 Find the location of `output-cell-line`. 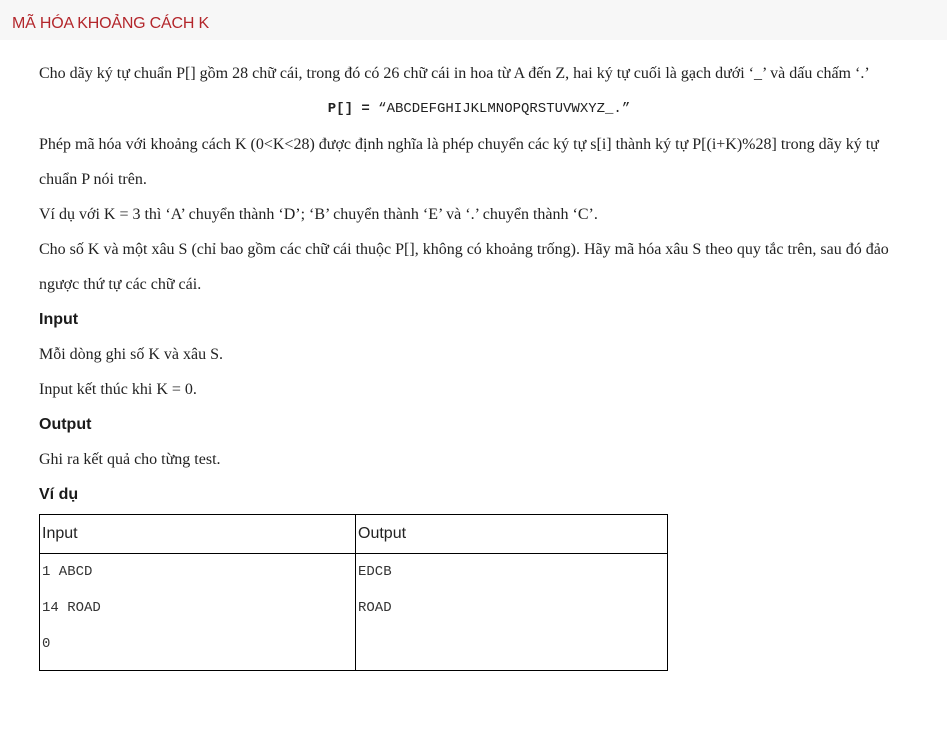

output-cell-line is located at coordinates (511, 652).